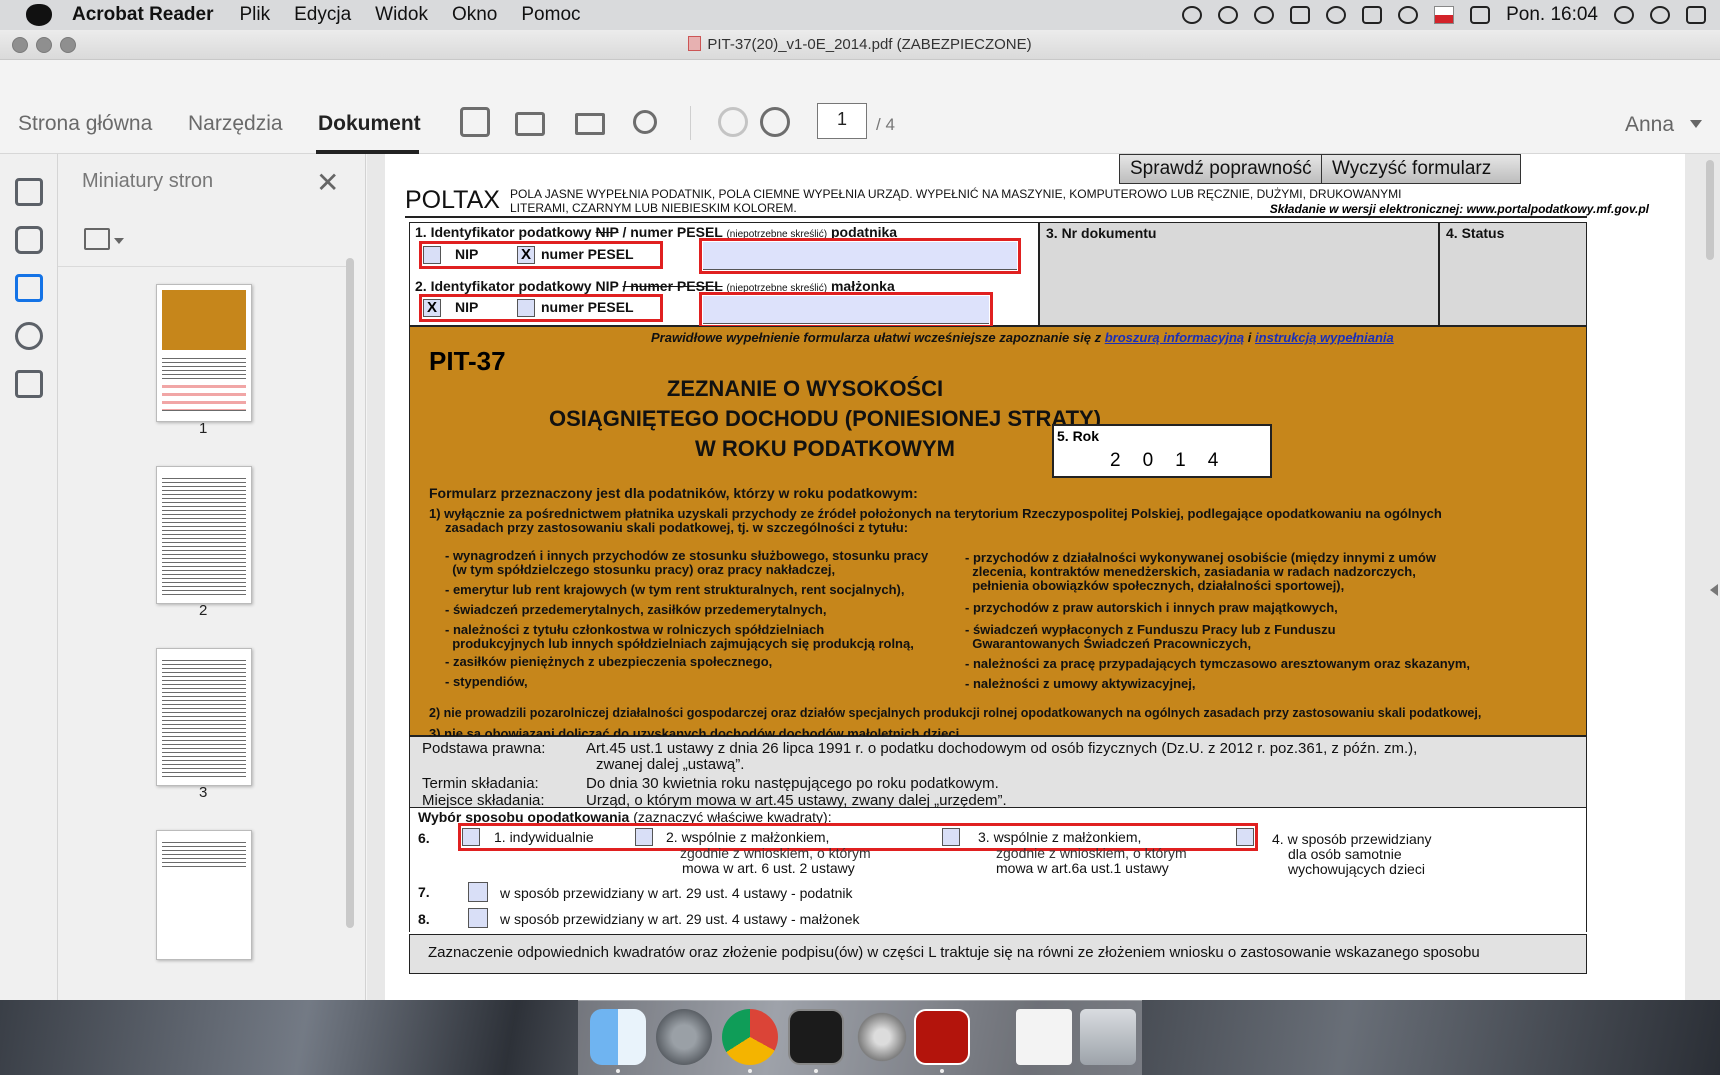  I want to click on page-number-input: 1, so click(842, 121).